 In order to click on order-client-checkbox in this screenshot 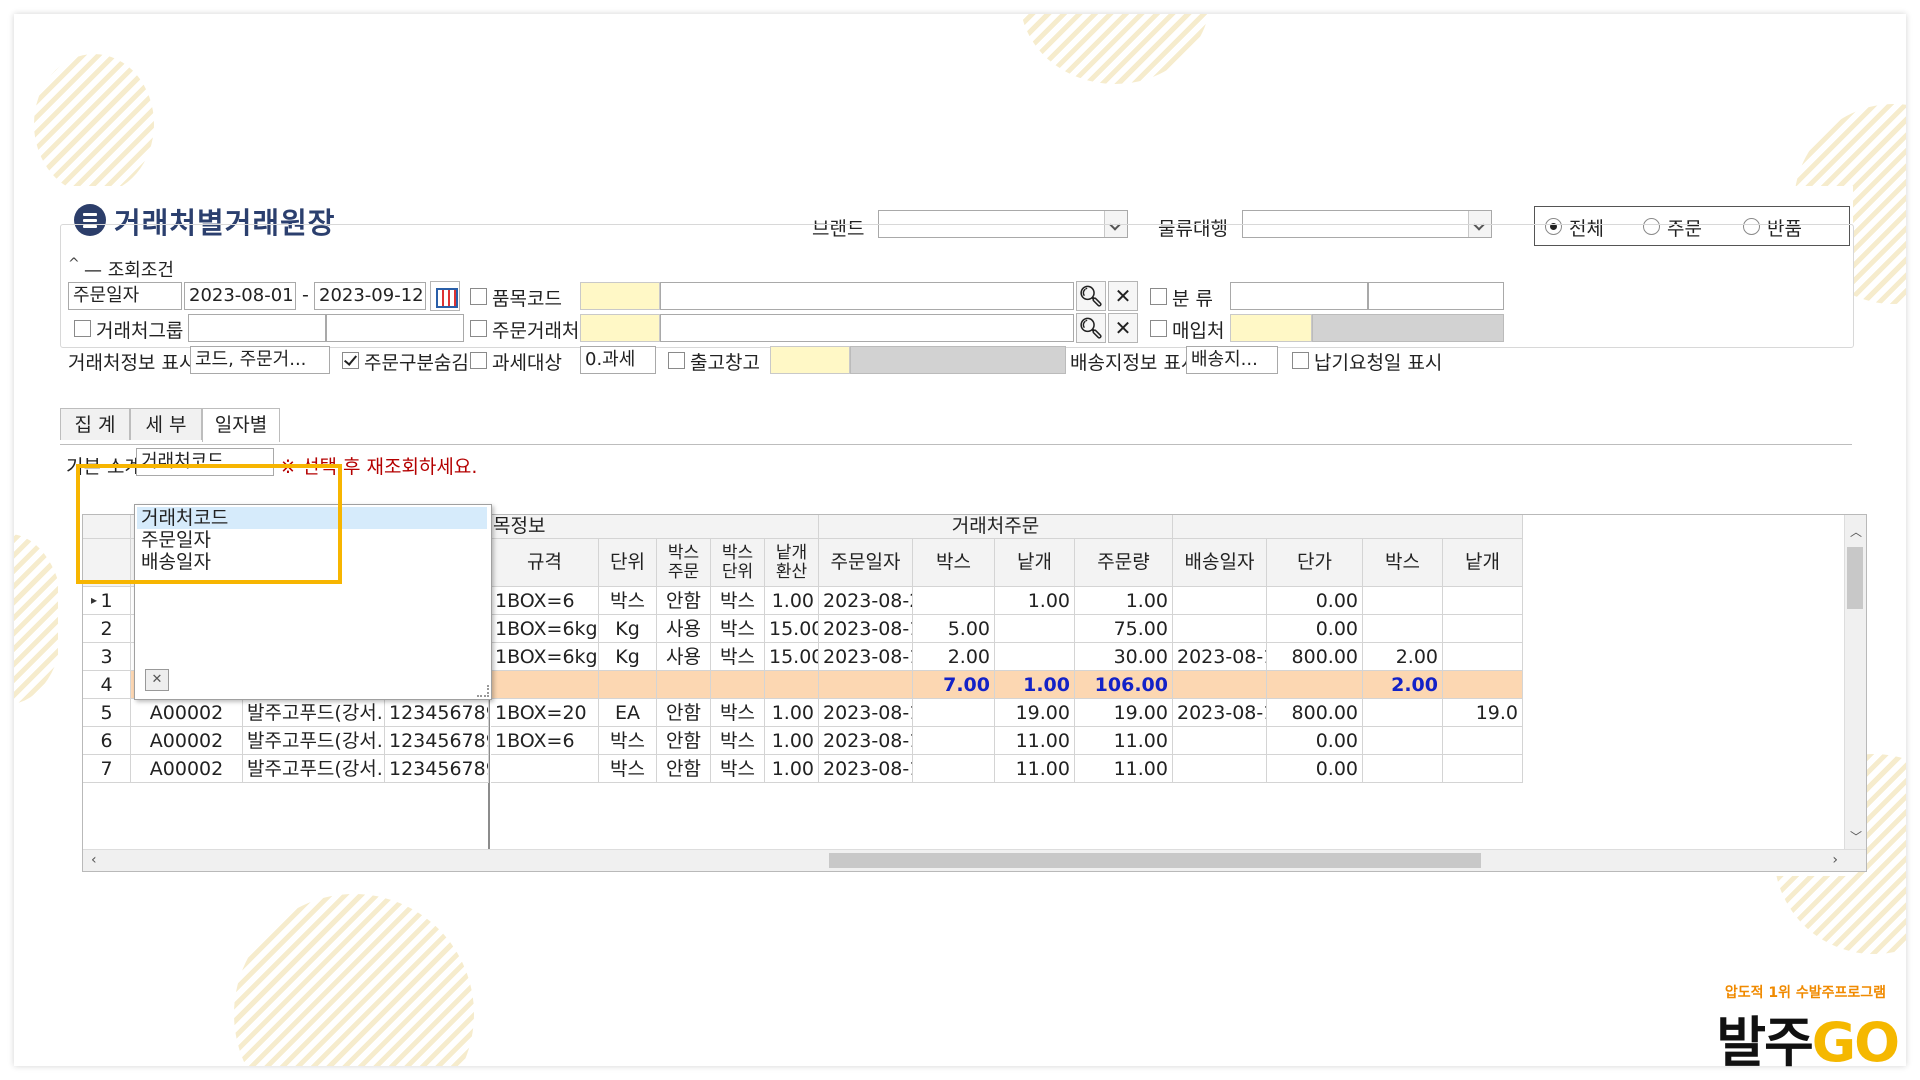, I will do `click(478, 328)`.